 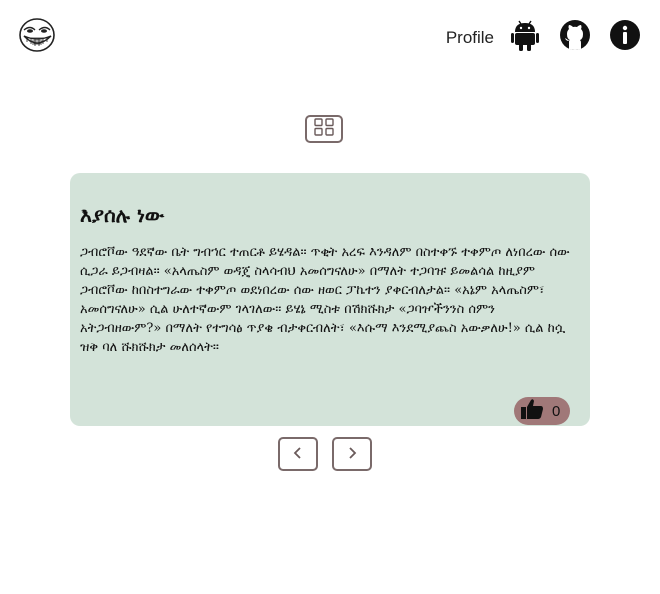 I want to click on next-button, so click(x=352, y=454).